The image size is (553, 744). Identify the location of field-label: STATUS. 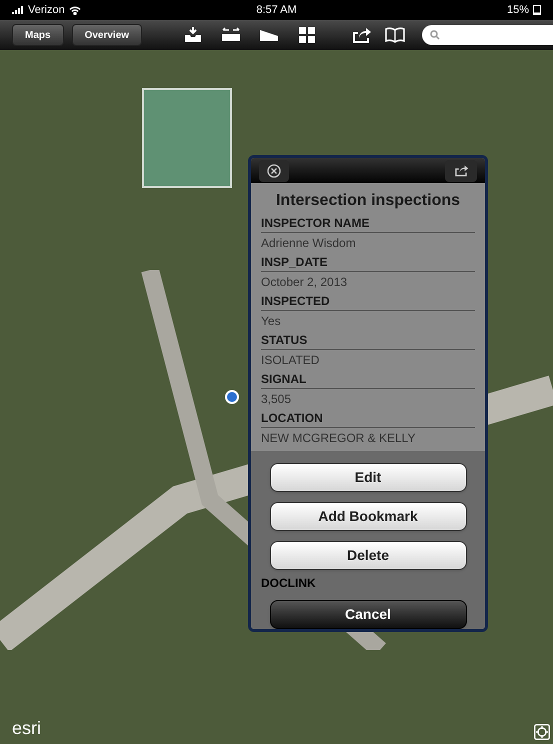
(368, 341).